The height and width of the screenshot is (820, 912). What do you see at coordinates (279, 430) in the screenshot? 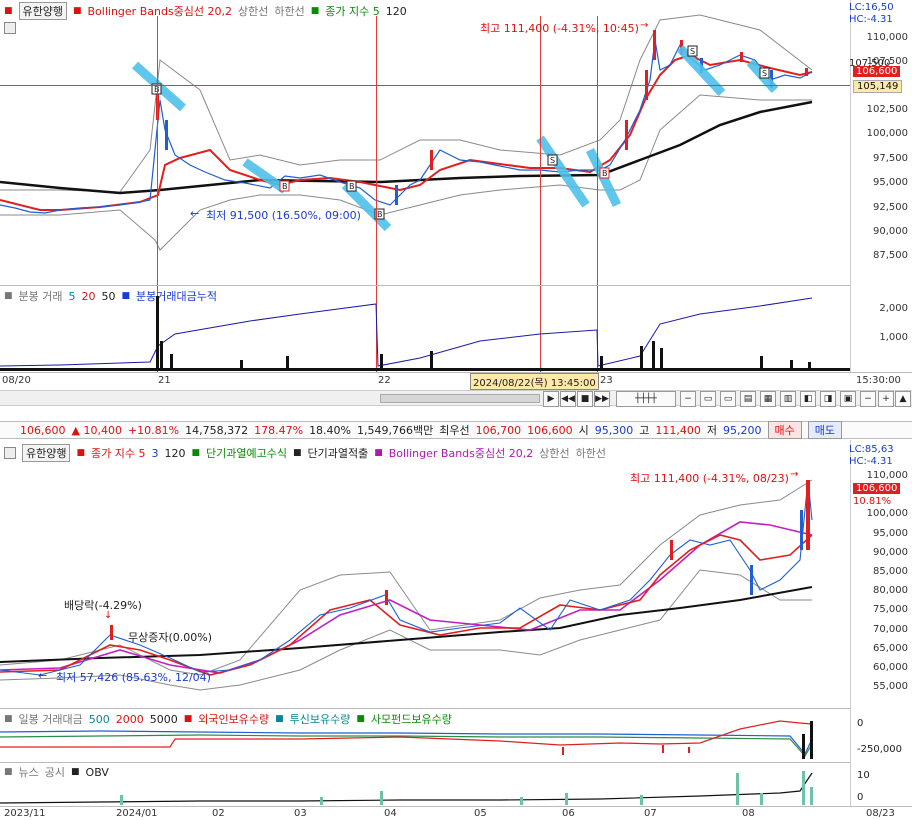
I see `volume-ratio: 178.47%` at bounding box center [279, 430].